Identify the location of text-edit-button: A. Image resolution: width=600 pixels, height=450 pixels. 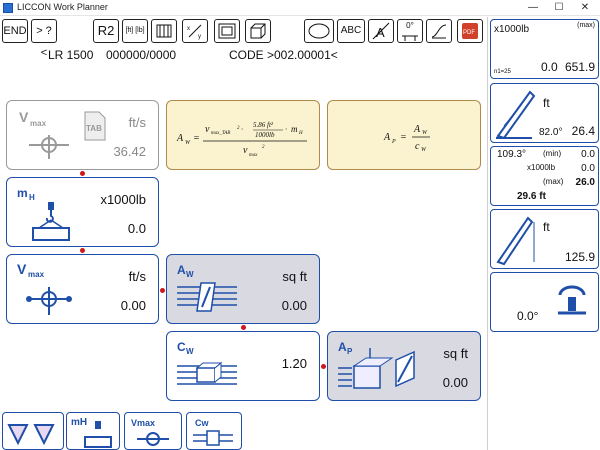
(381, 31).